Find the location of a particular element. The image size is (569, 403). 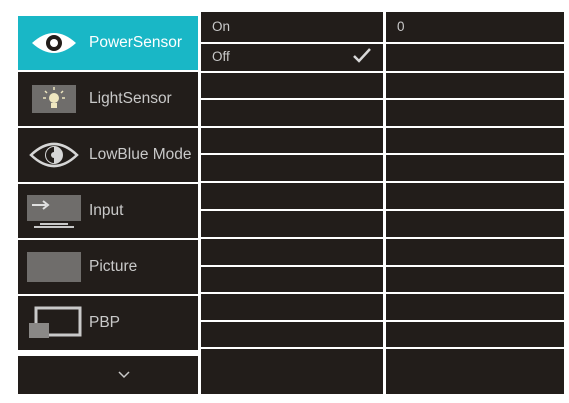

menu-item-powersensor: PowerSensor is located at coordinates (108, 43).